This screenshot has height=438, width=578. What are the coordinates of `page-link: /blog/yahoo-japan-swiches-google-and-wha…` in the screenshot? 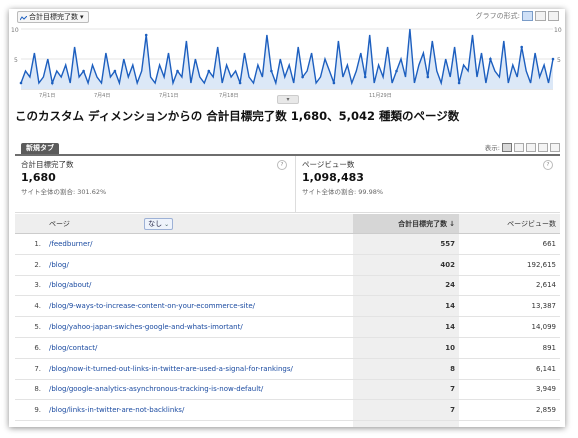 It's located at (146, 327).